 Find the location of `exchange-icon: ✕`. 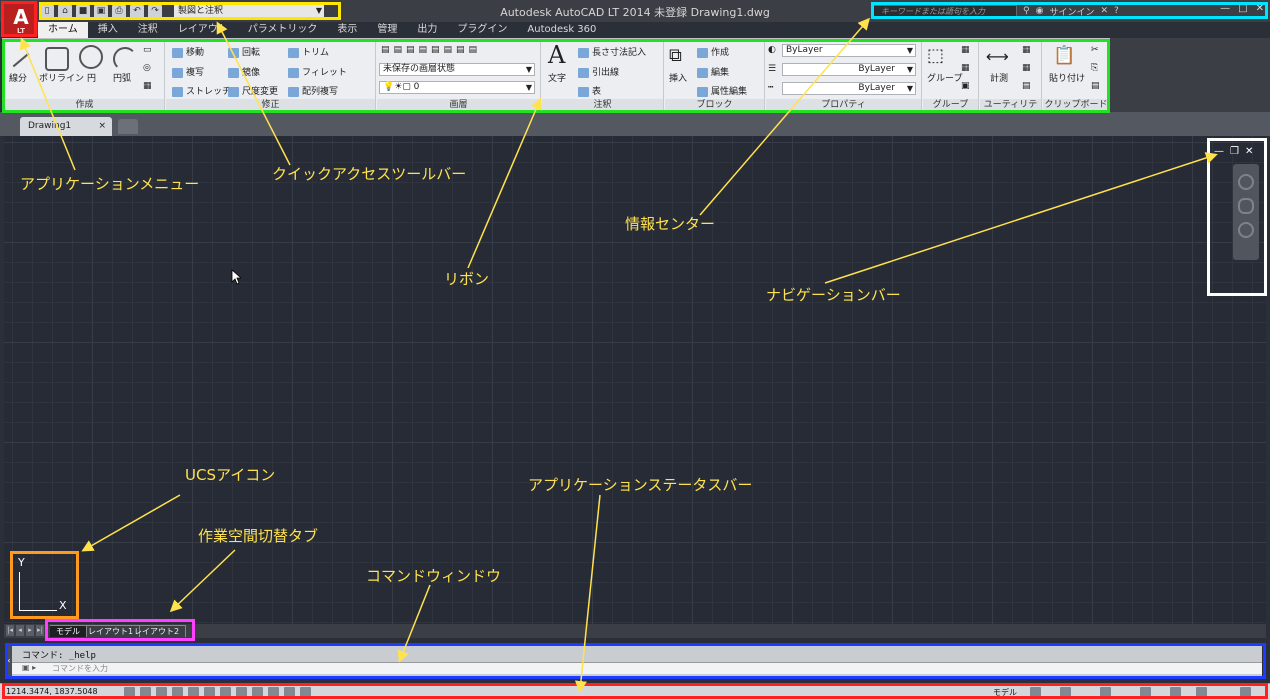

exchange-icon: ✕ is located at coordinates (1104, 11).